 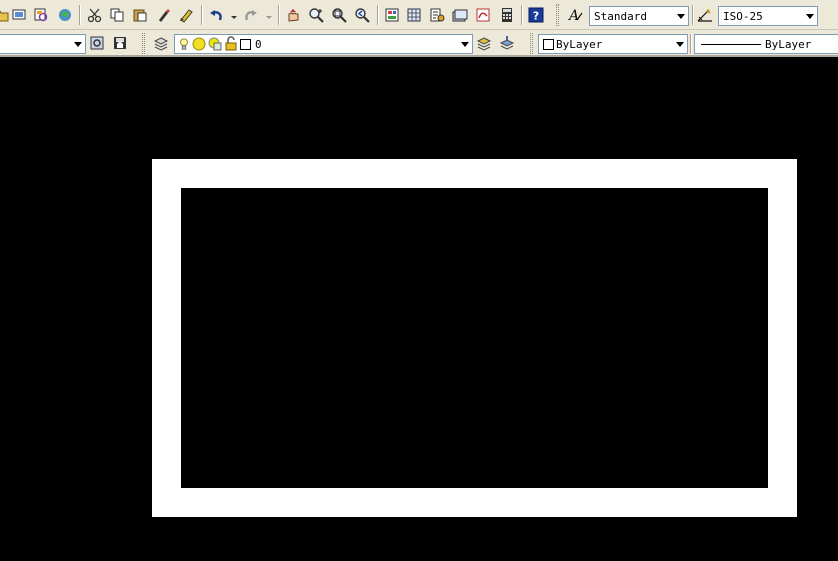 I want to click on svg-text: A, so click(x=573, y=15).